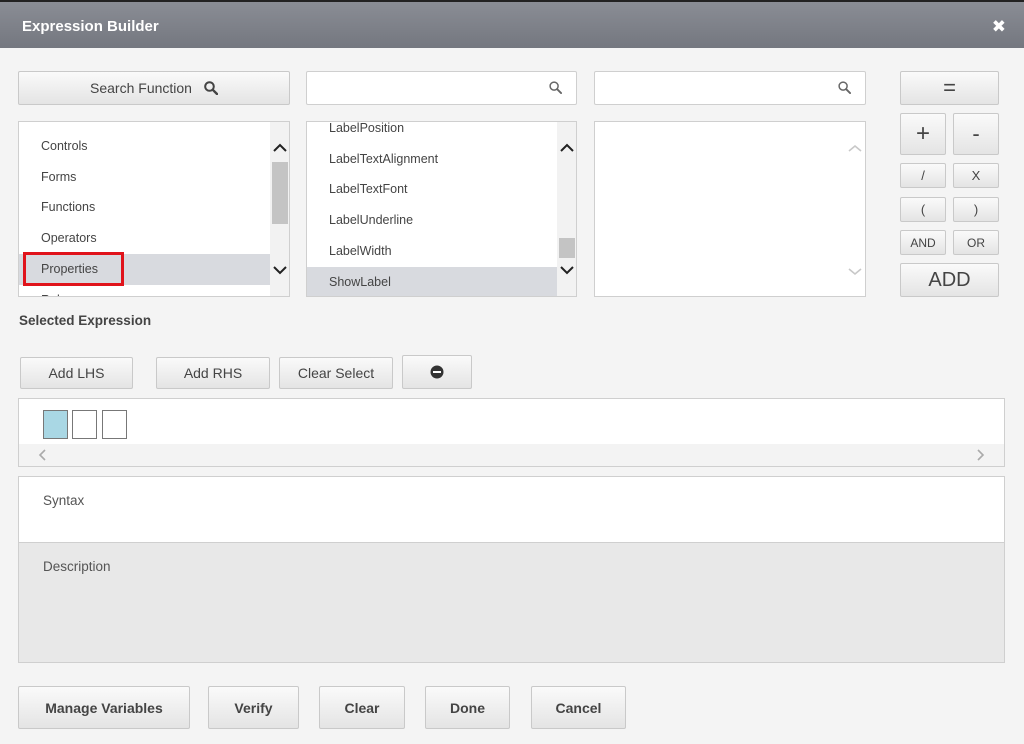  I want to click on detail-list, so click(730, 209).